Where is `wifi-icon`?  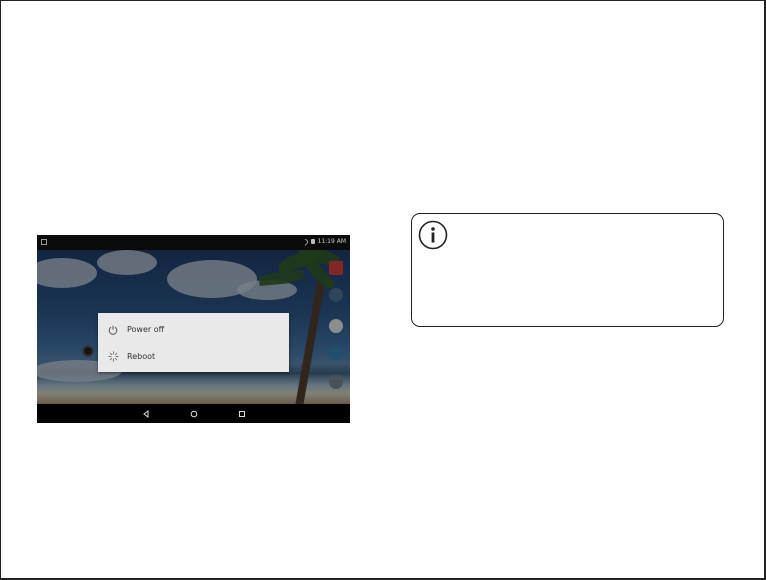 wifi-icon is located at coordinates (304, 241).